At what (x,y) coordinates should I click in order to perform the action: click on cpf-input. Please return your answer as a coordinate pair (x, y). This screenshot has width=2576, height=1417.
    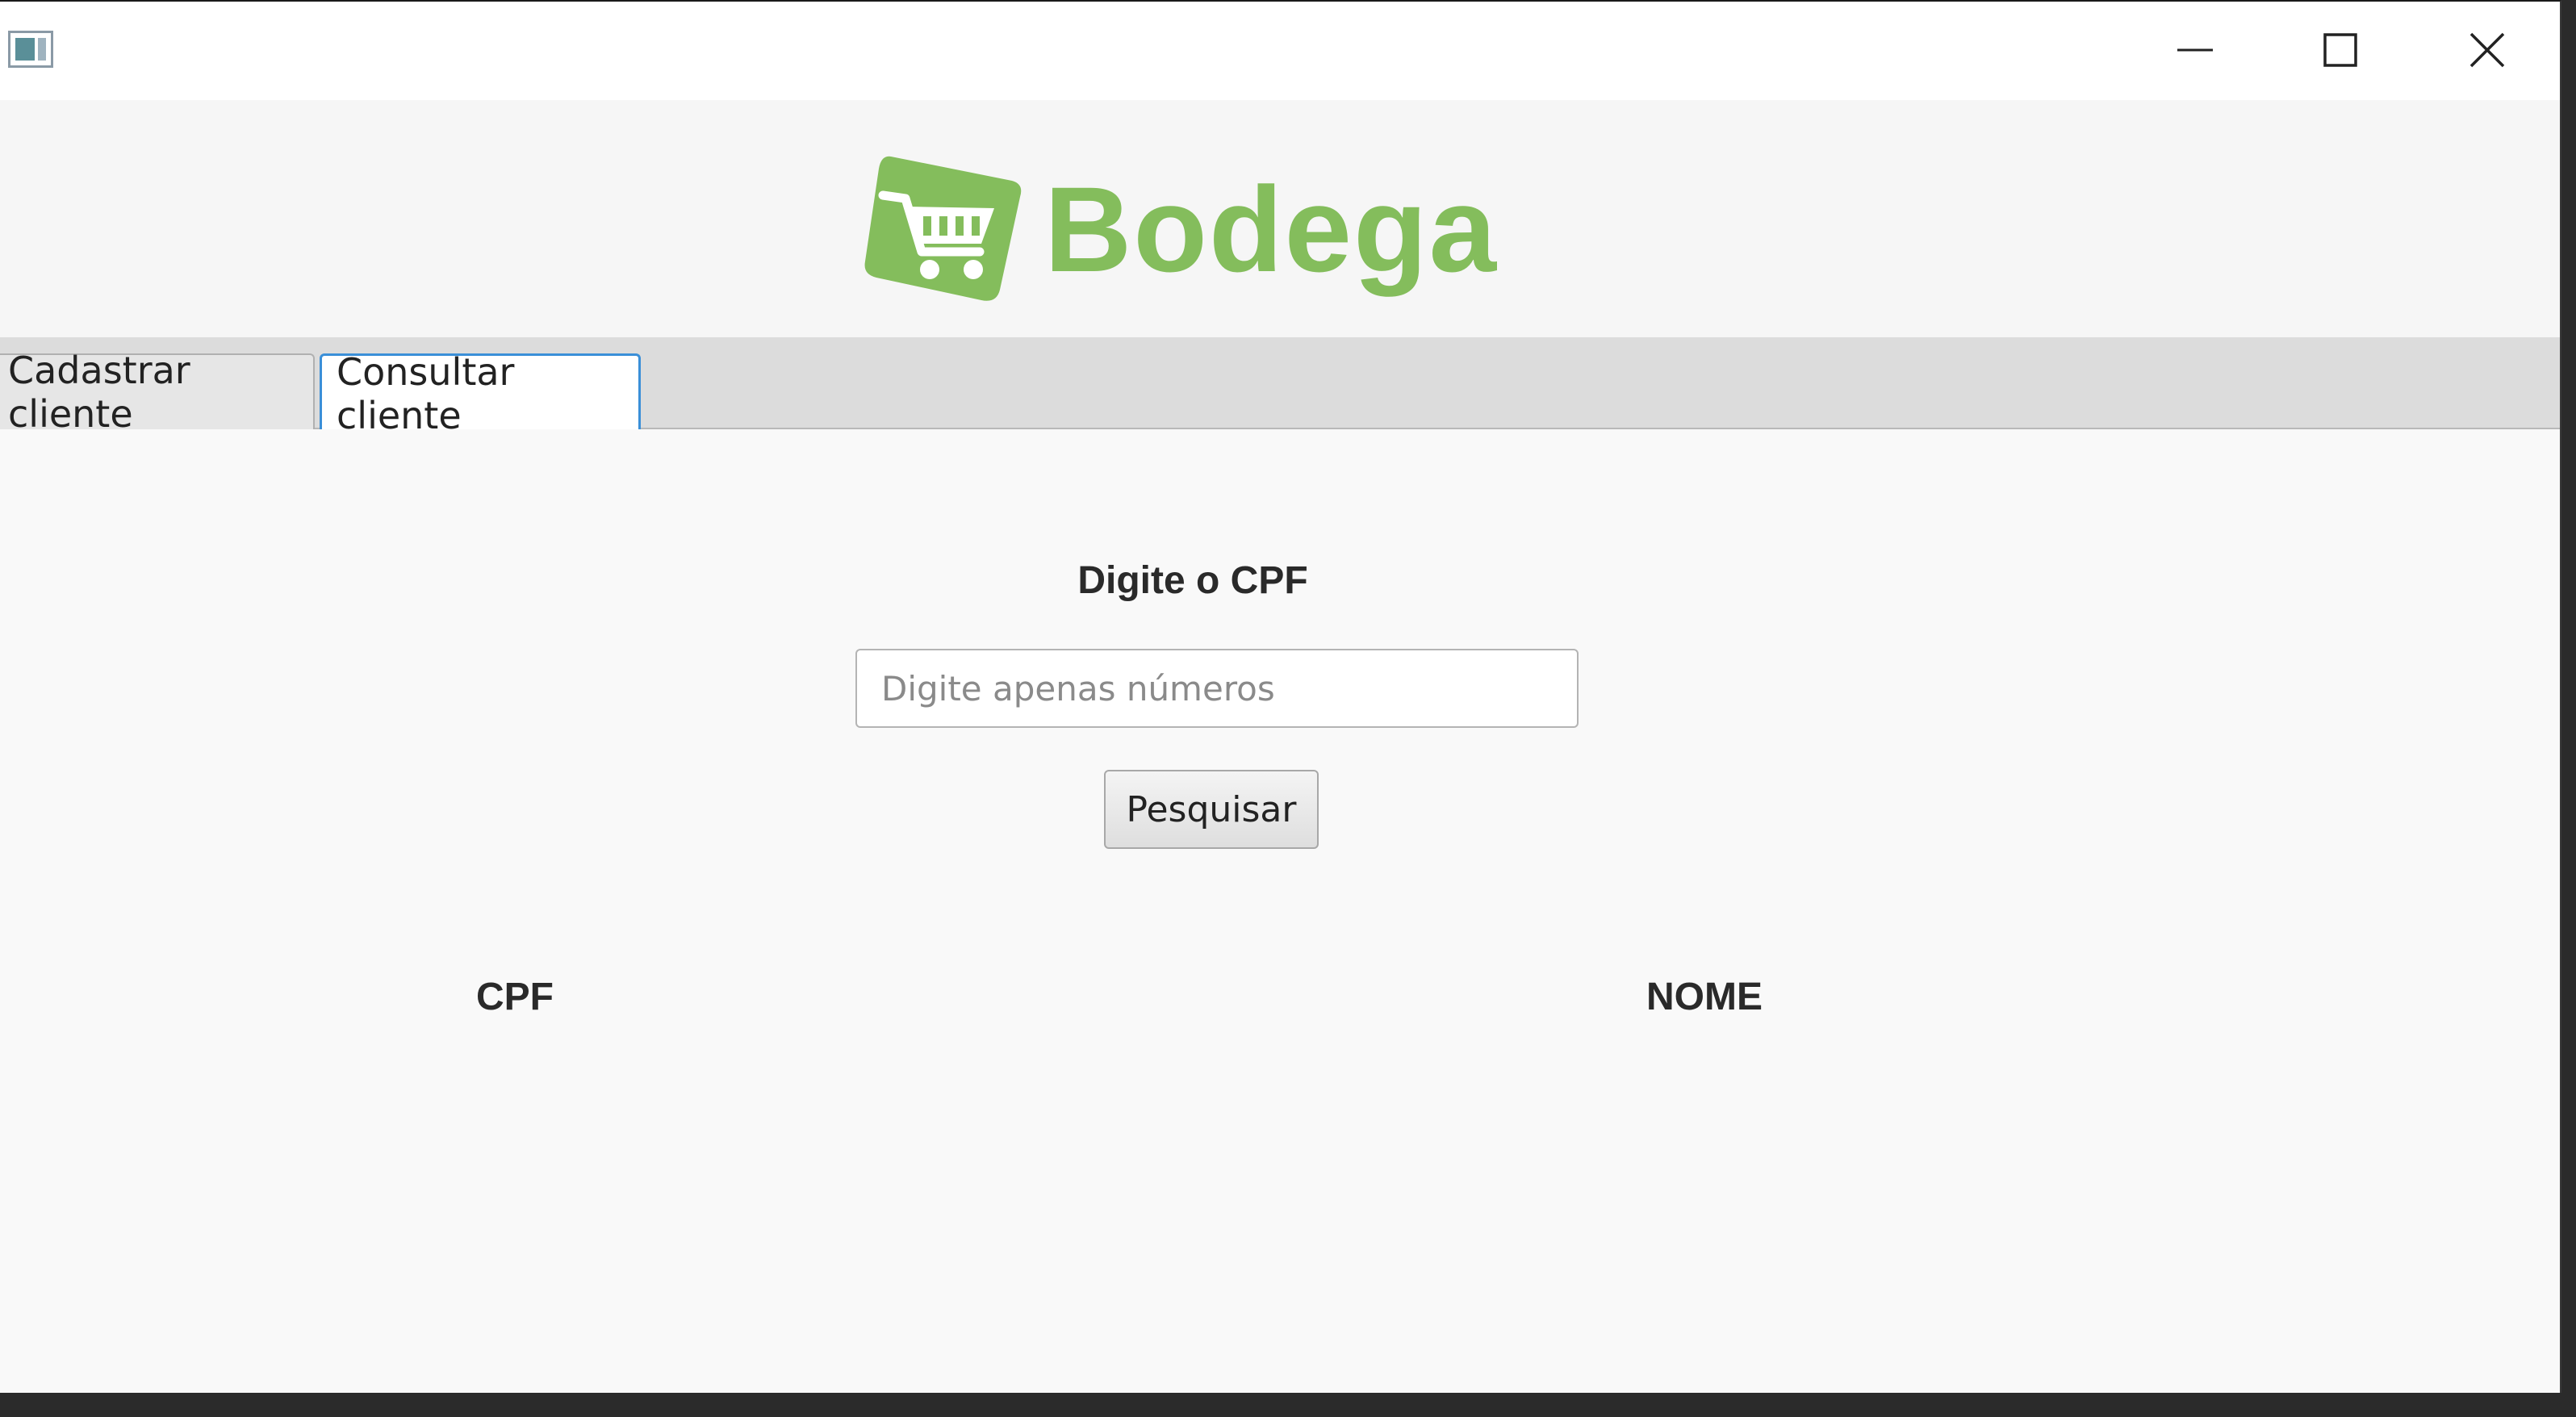
    Looking at the image, I should click on (1217, 689).